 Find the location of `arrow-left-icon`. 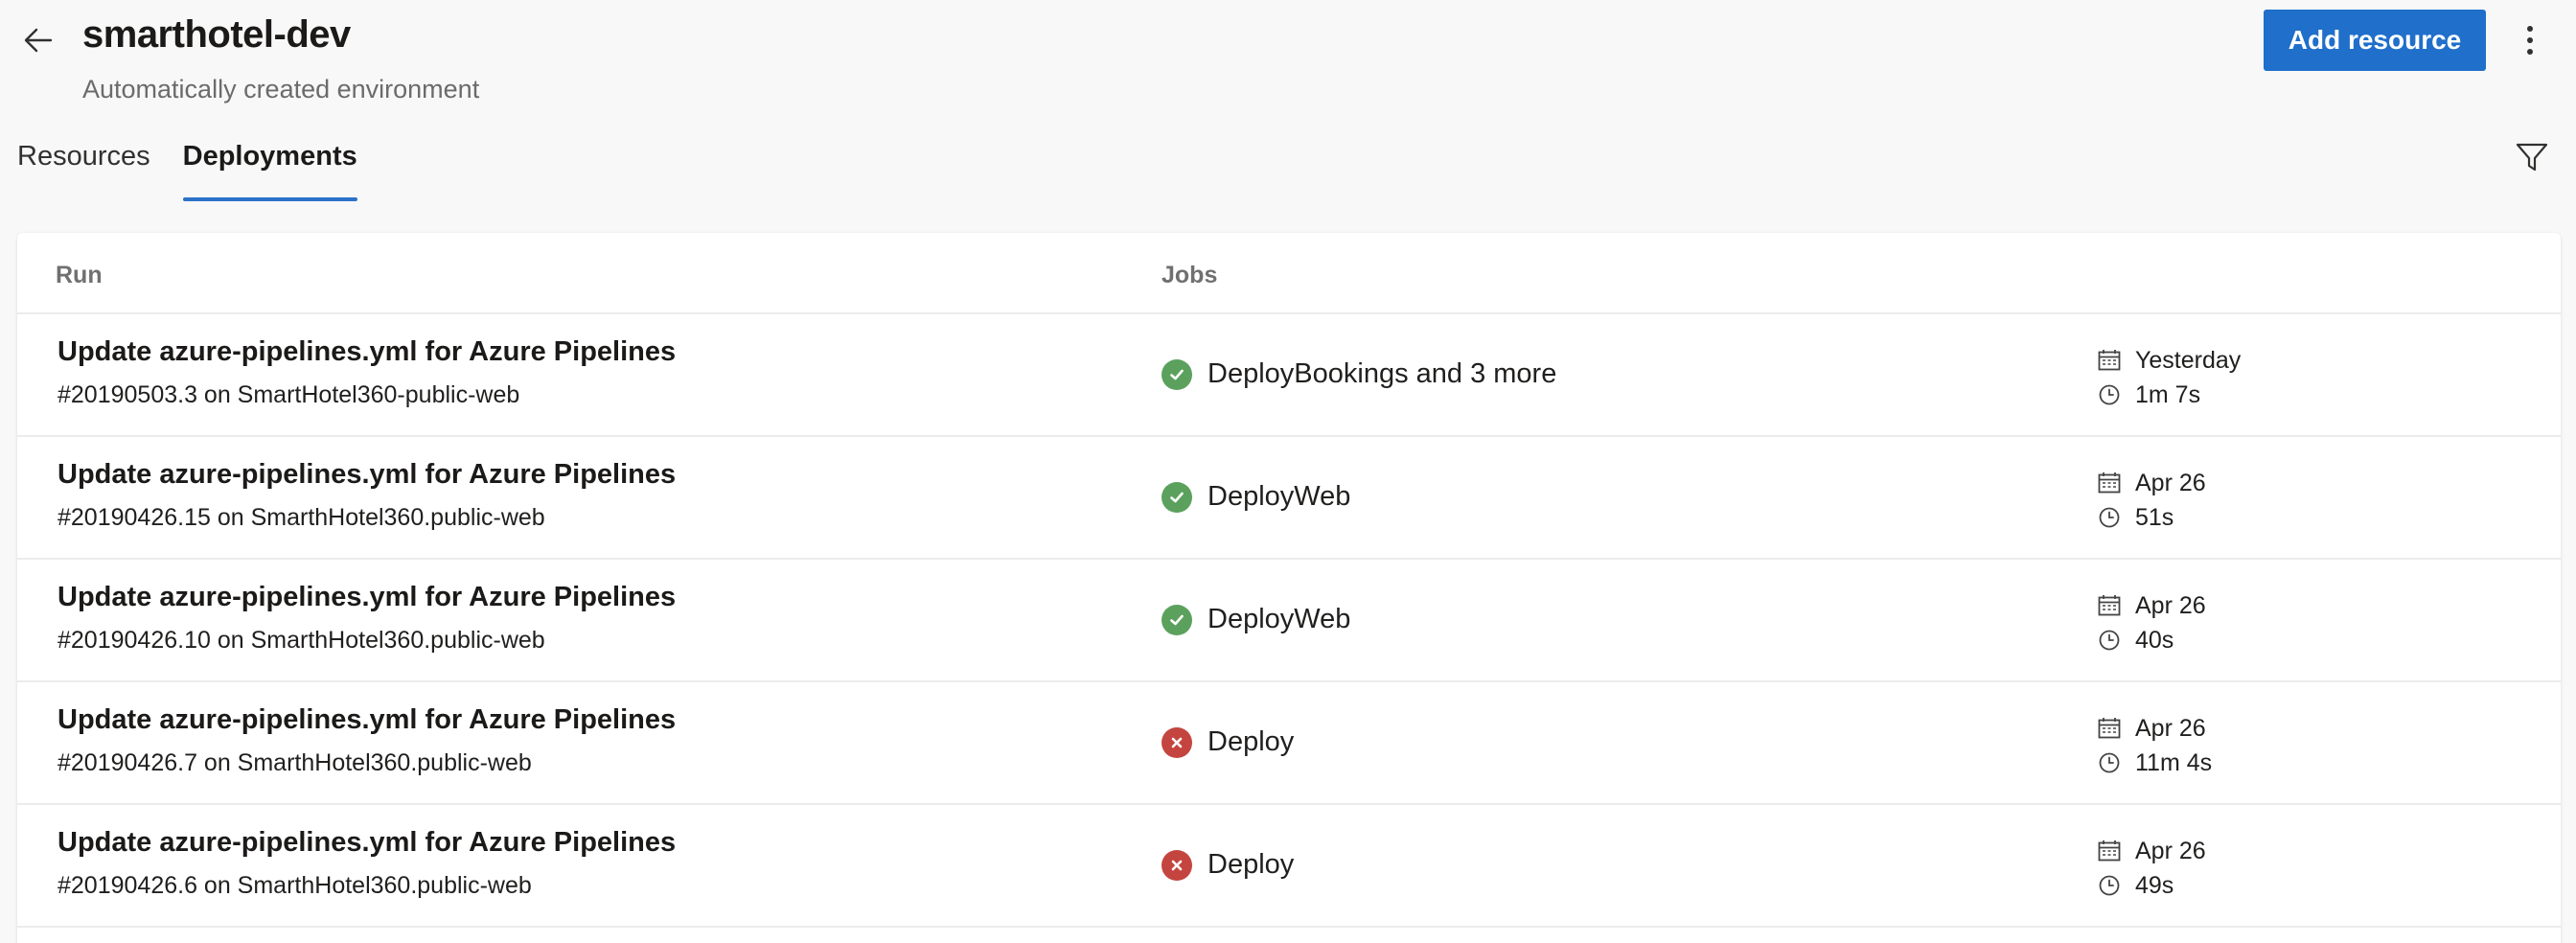

arrow-left-icon is located at coordinates (38, 40).